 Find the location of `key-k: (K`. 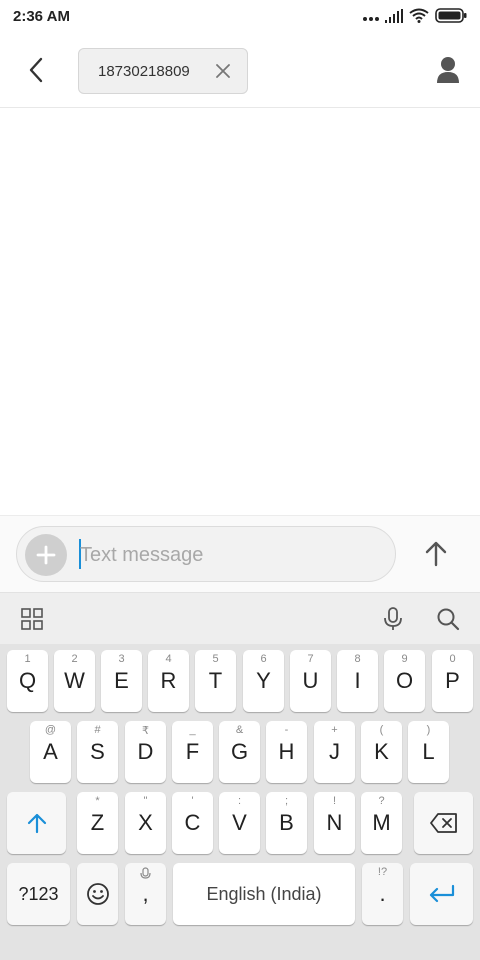

key-k: (K is located at coordinates (381, 752).